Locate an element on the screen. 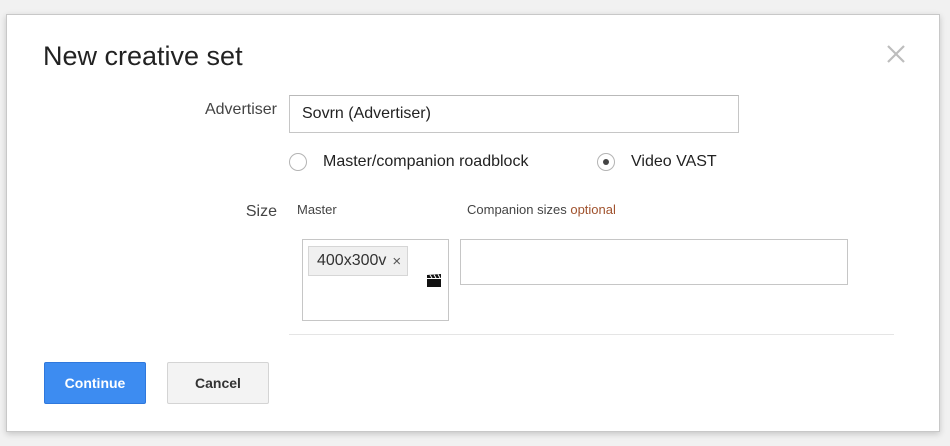  radio-button-selected is located at coordinates (606, 162).